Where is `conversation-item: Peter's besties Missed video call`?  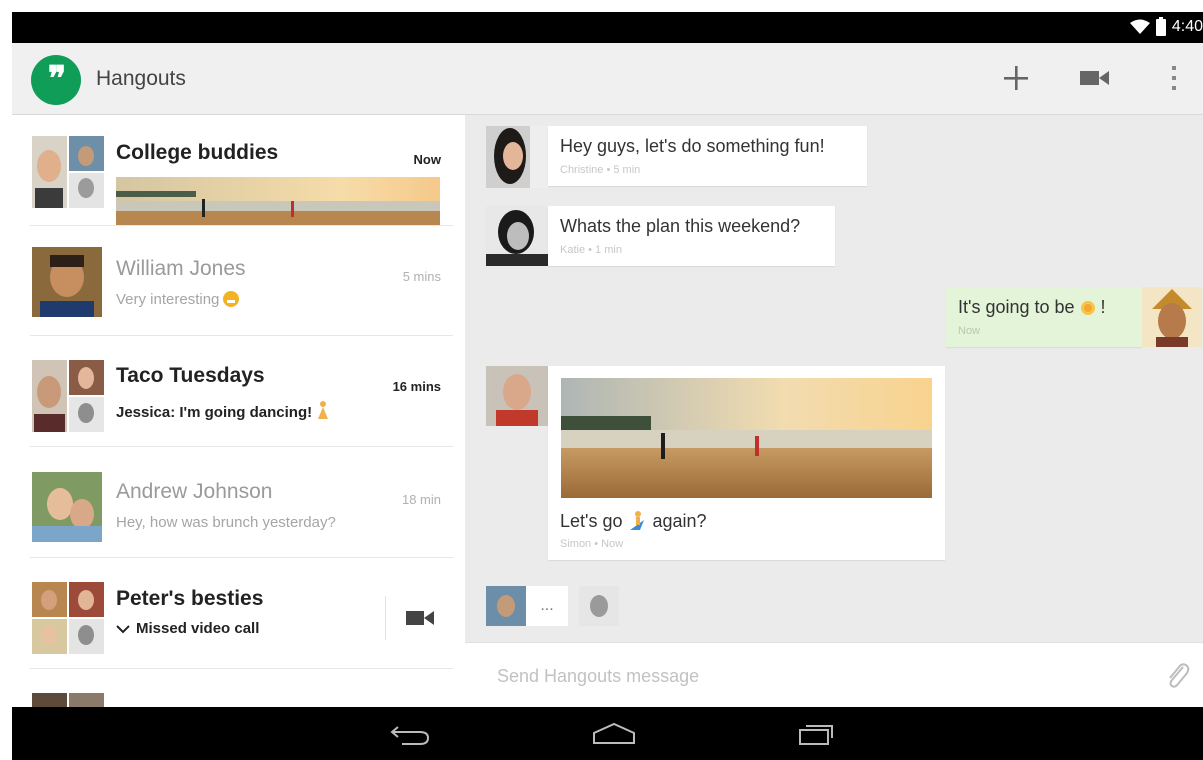 conversation-item: Peter's besties Missed video call is located at coordinates (238, 613).